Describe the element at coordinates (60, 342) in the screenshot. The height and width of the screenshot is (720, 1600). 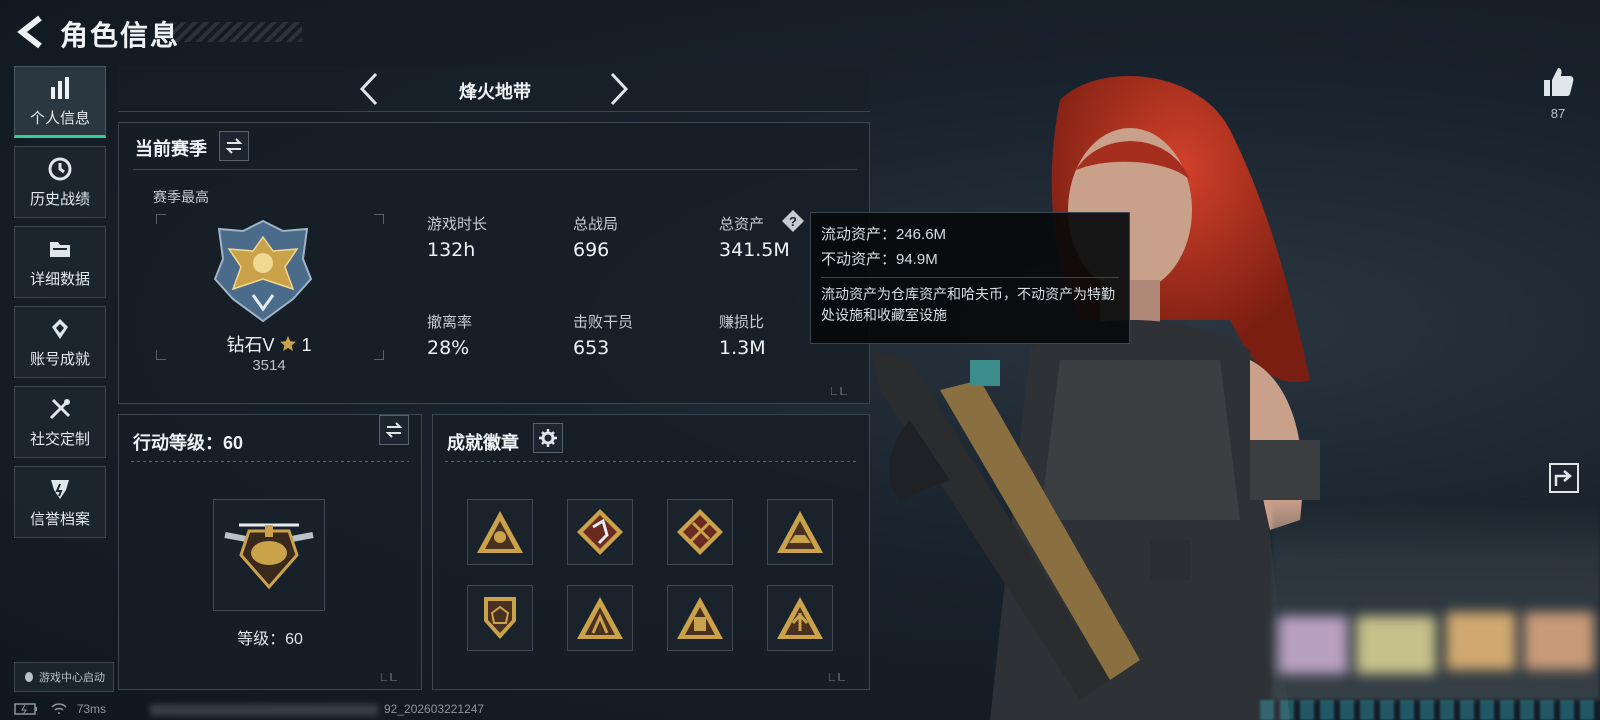
I see `sidebar-item-achievements: 账号成就` at that location.